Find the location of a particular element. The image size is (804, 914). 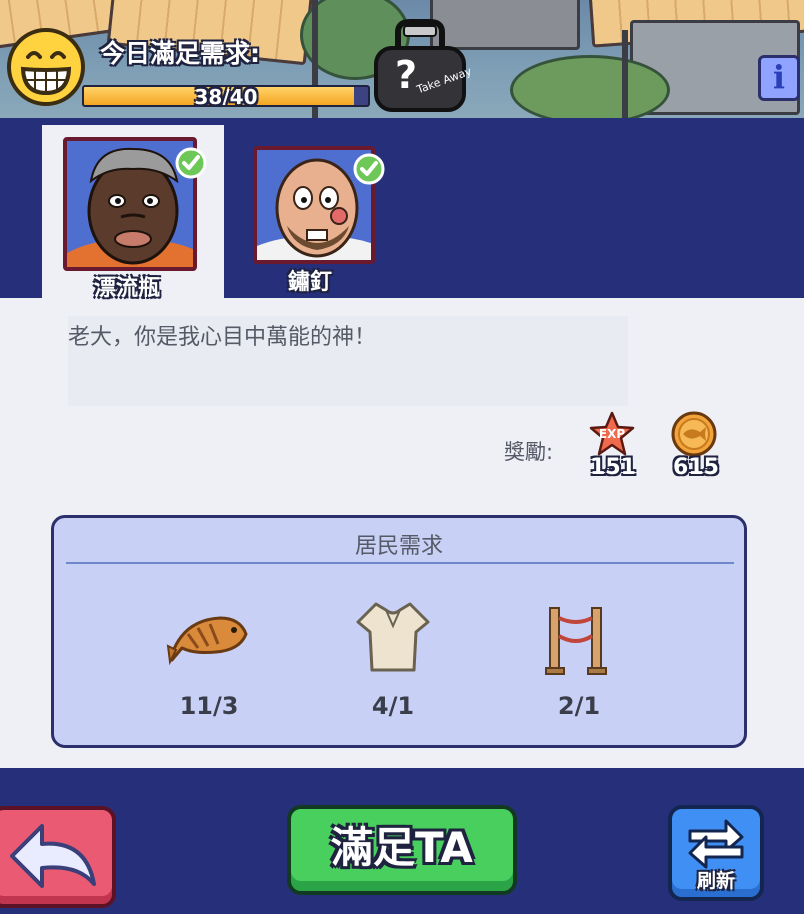

resident-name-2: 鏽釘 is located at coordinates (309, 282).